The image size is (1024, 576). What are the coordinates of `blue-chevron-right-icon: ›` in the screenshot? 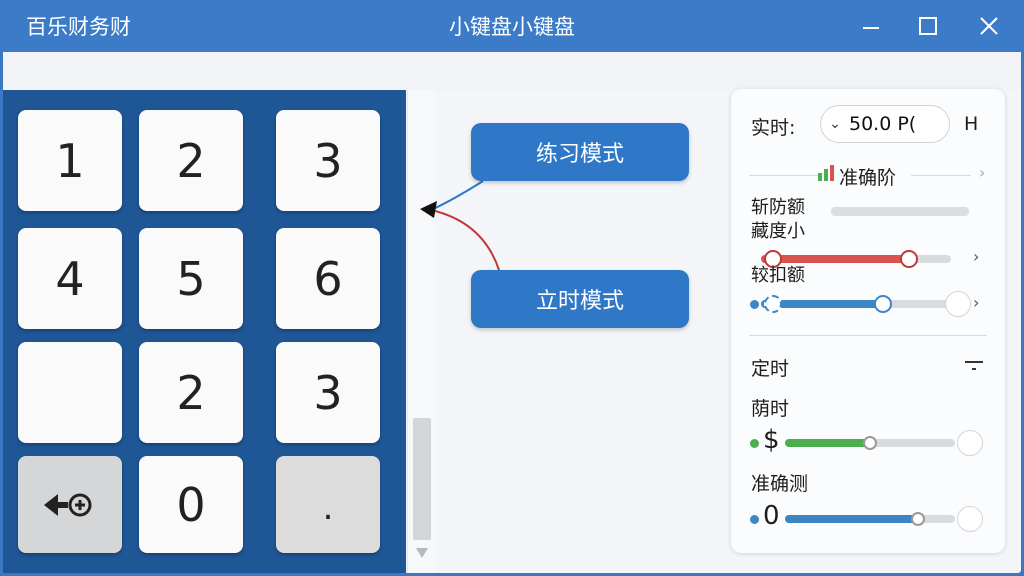 It's located at (976, 302).